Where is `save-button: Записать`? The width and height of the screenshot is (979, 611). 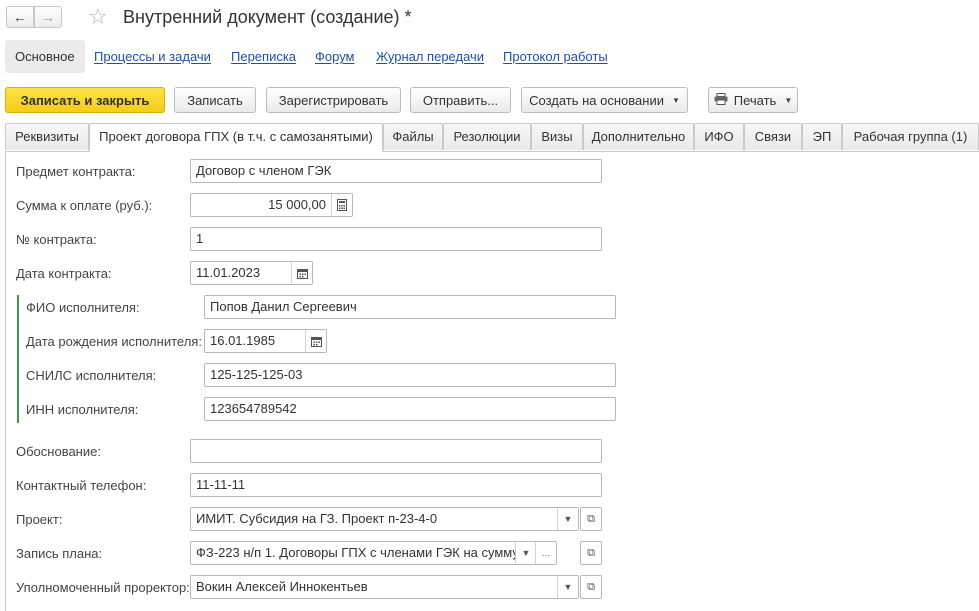
save-button: Записать is located at coordinates (215, 100).